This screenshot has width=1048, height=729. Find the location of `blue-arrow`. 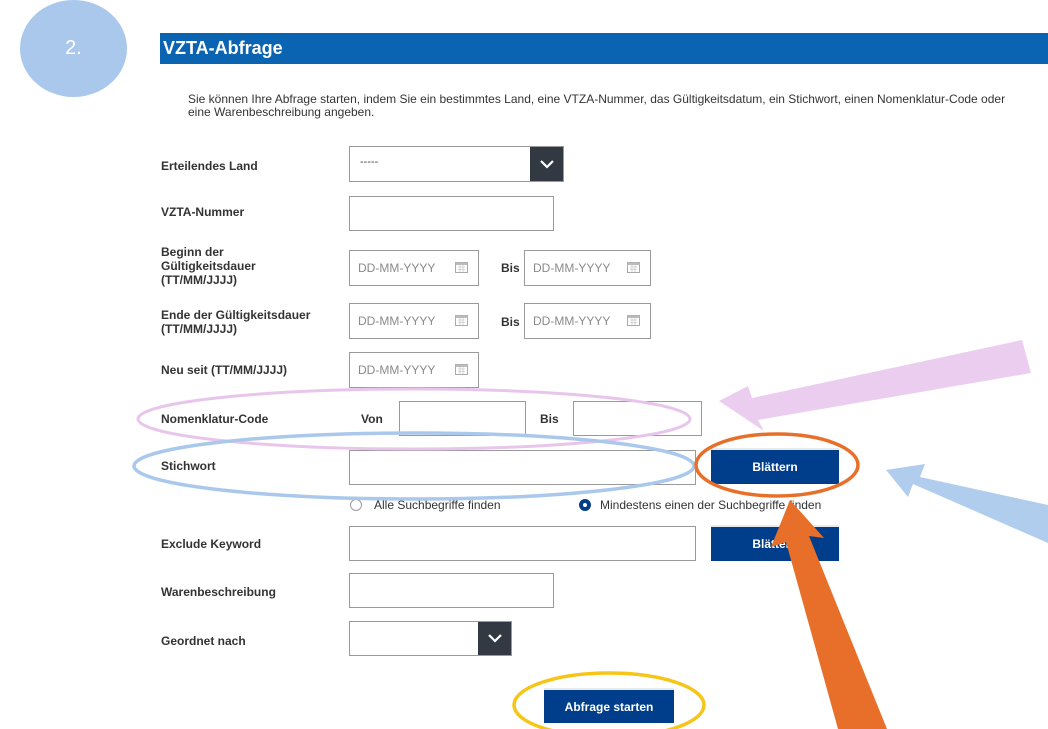

blue-arrow is located at coordinates (967, 503).